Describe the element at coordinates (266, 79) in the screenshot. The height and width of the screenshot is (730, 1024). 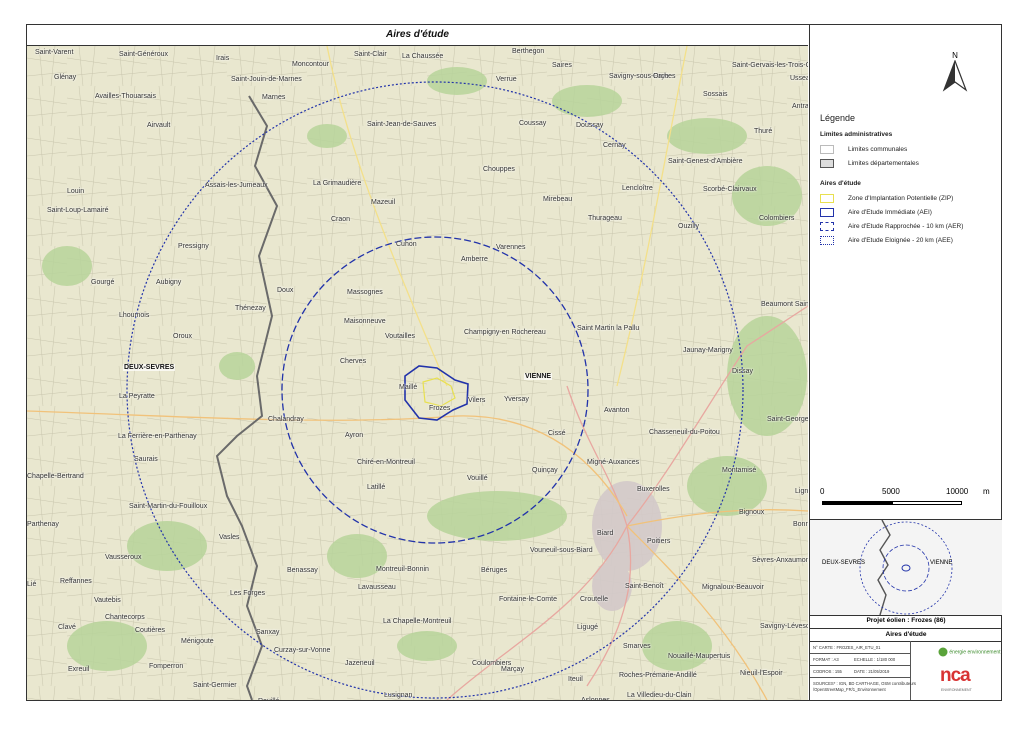
I see `place-label: Saint-Jouin-de-Marnes` at that location.